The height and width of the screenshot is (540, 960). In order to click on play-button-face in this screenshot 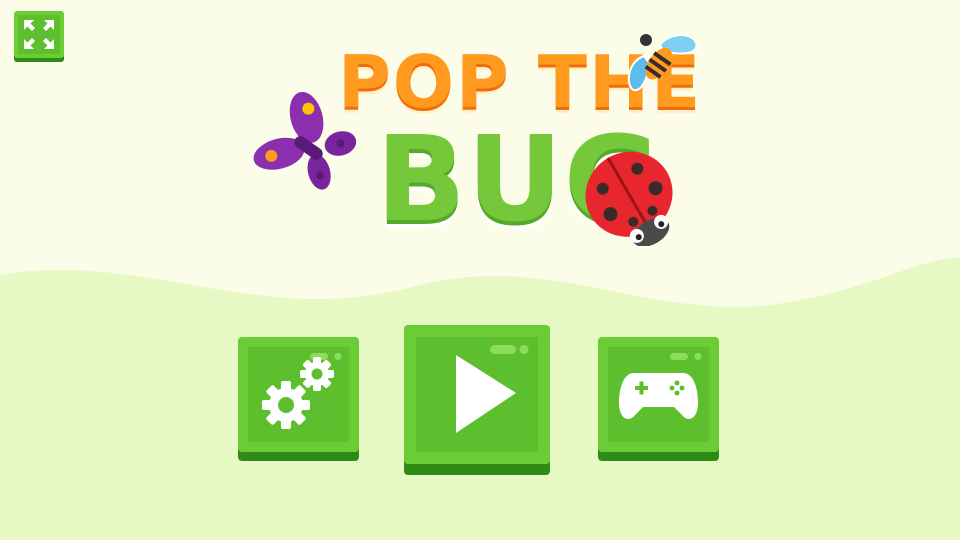, I will do `click(477, 400)`.